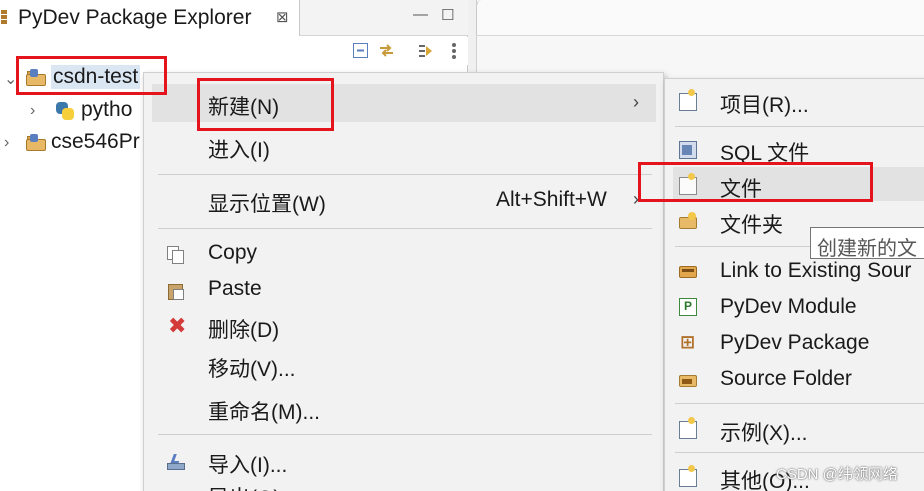 The width and height of the screenshot is (924, 491). I want to click on package-explorer-icon, so click(4, 17).